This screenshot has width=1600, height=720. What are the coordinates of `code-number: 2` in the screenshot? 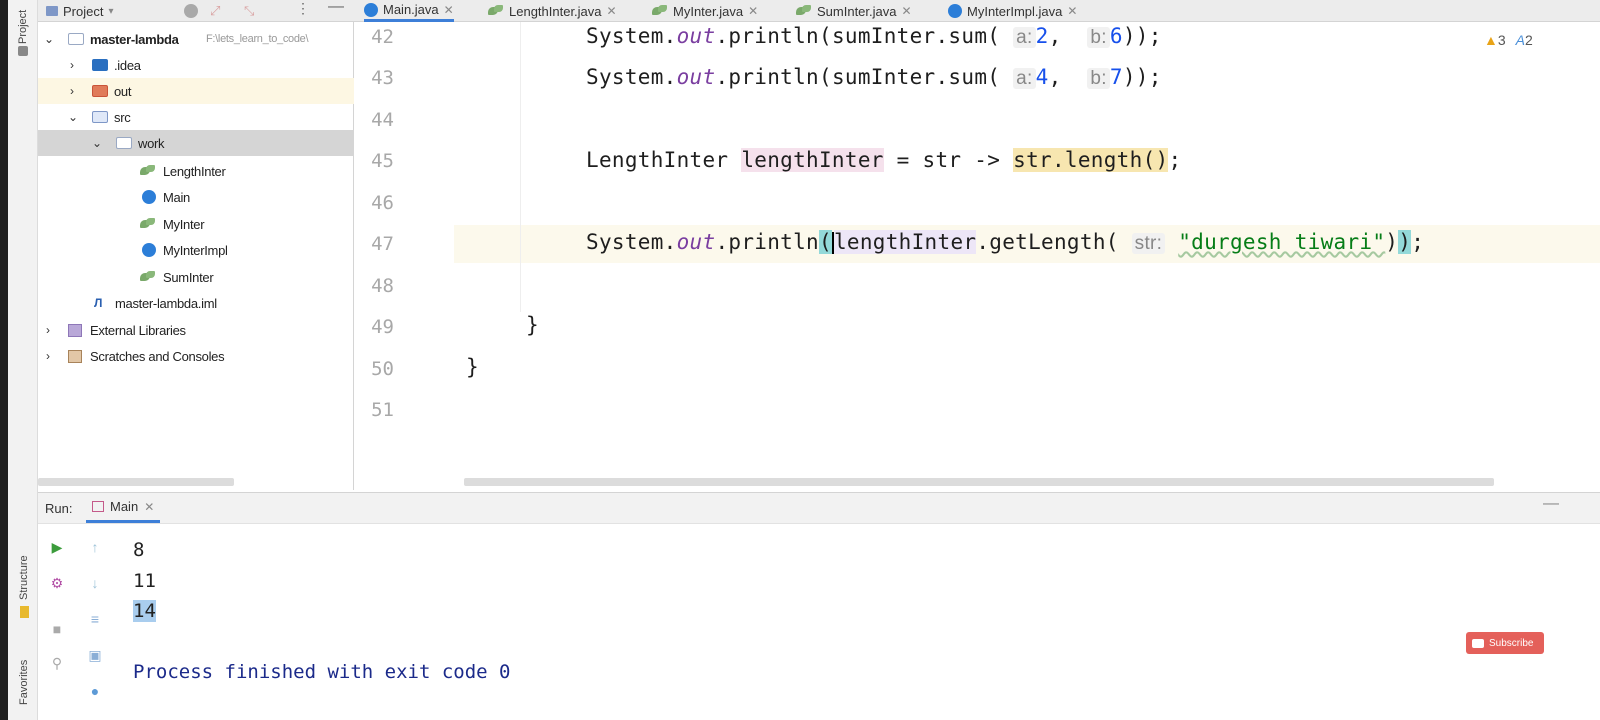 It's located at (1042, 36).